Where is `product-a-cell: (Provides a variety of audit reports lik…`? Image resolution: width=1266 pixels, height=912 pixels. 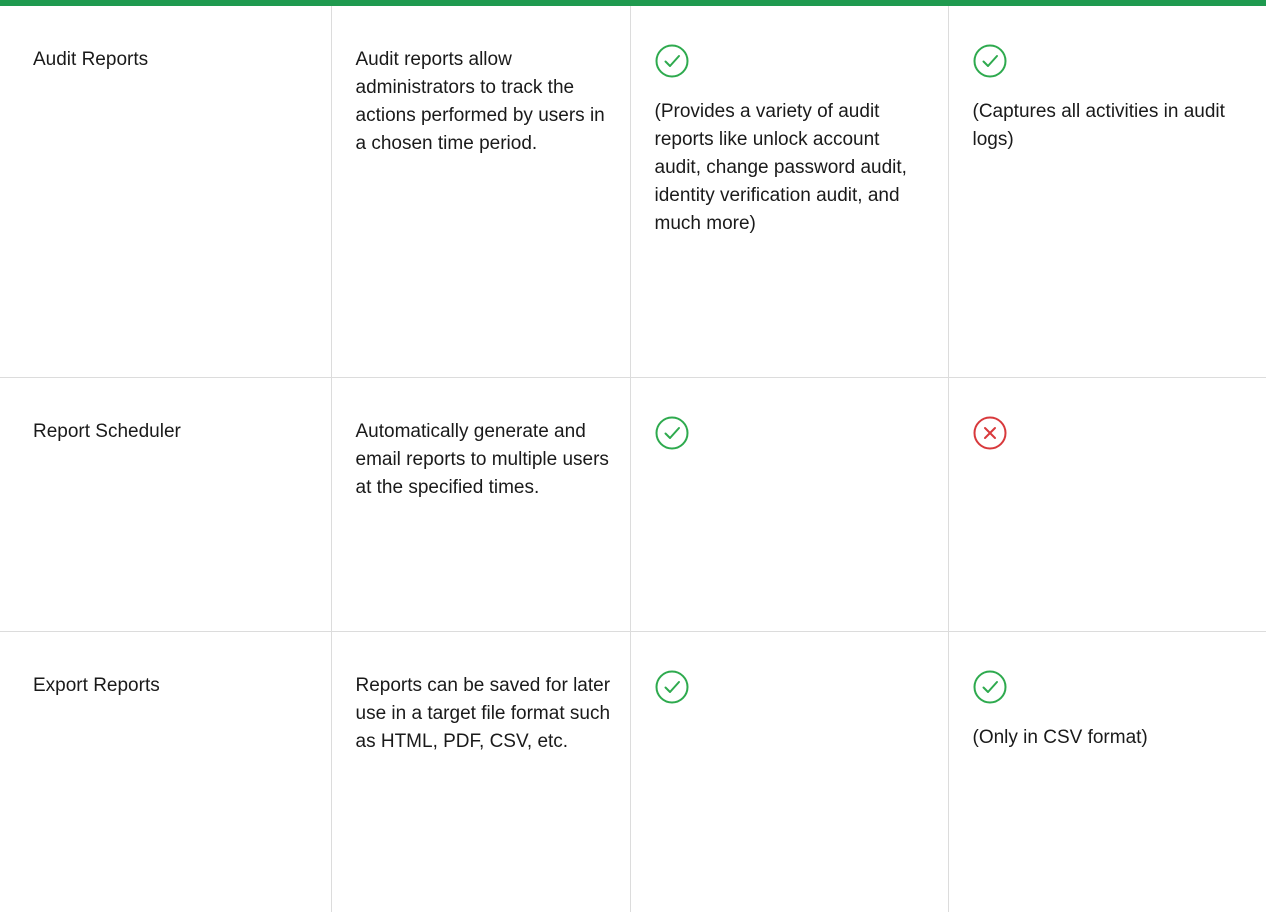
product-a-cell: (Provides a variety of audit reports lik… is located at coordinates (789, 192).